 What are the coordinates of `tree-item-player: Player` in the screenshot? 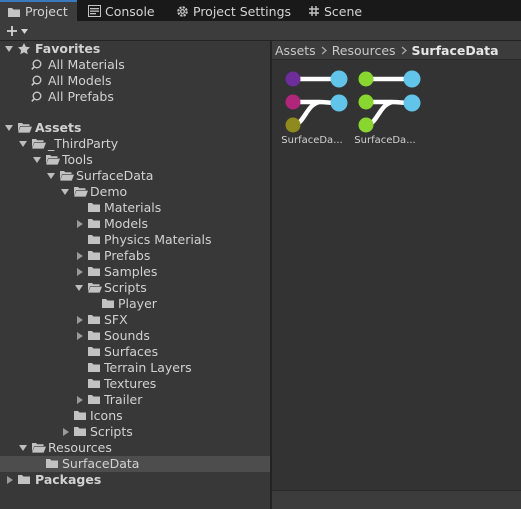 It's located at (135, 304).